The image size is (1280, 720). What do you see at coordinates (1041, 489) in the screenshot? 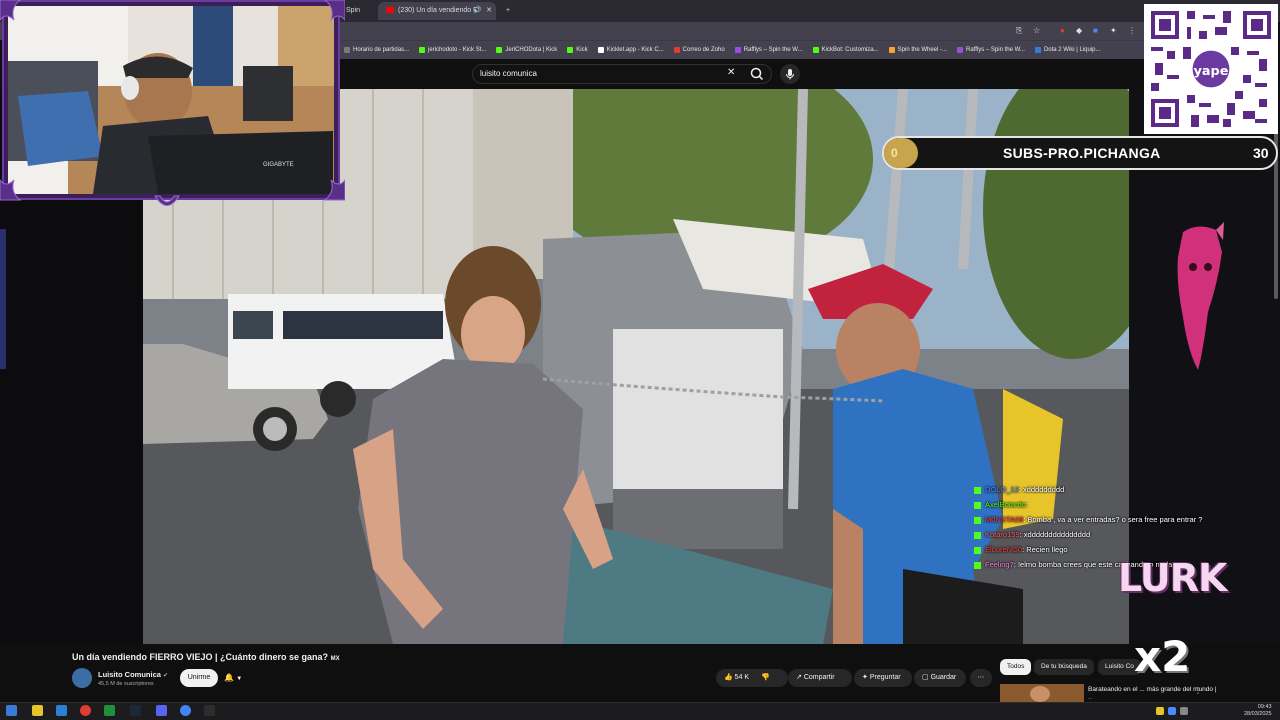
I see `chat-text: : xddddddddd` at bounding box center [1041, 489].